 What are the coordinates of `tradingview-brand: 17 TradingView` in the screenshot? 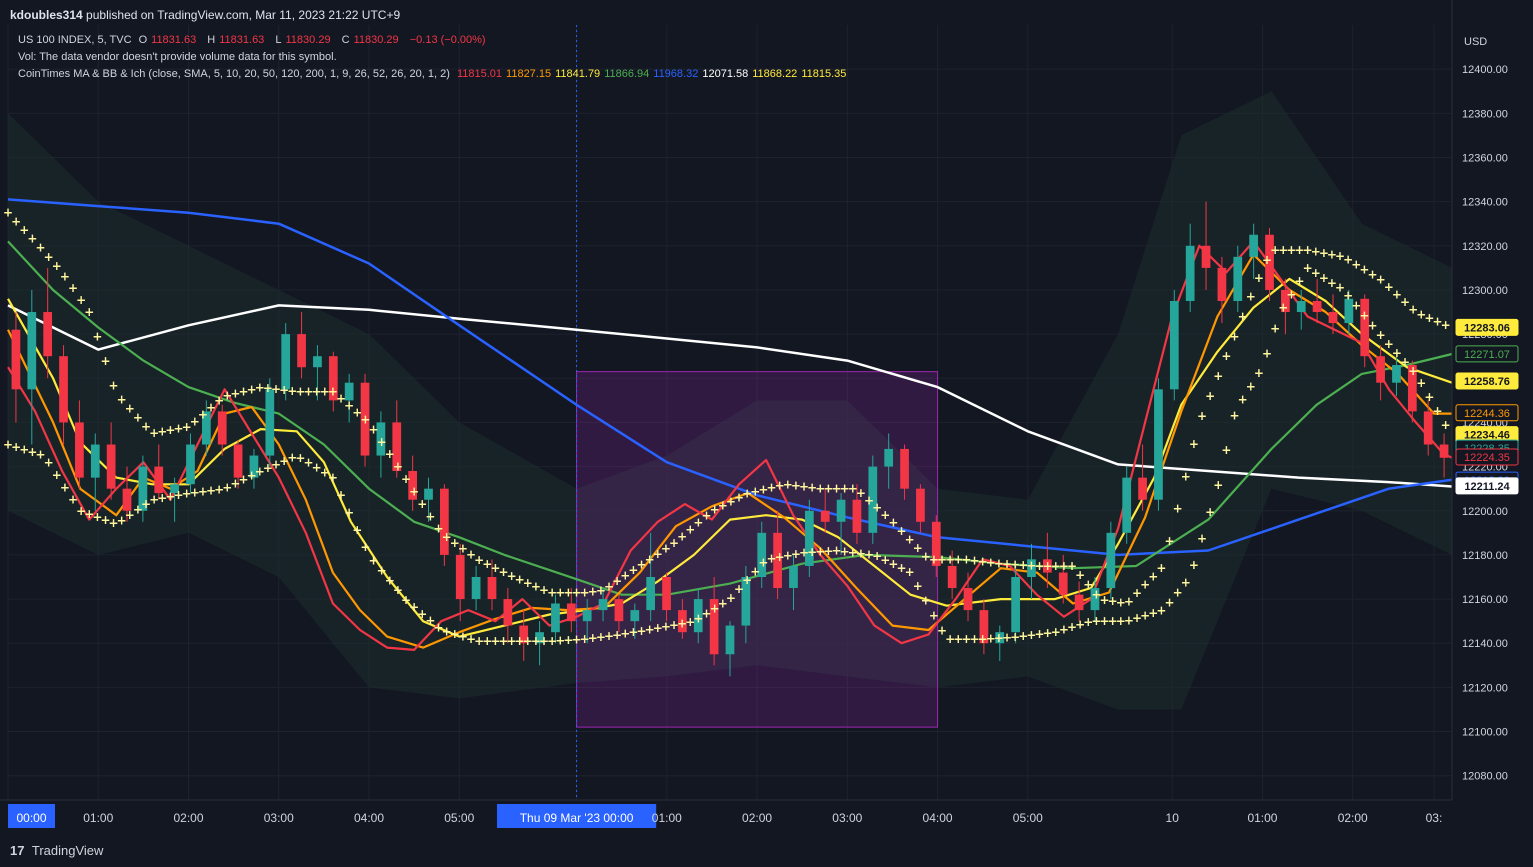 It's located at (56, 850).